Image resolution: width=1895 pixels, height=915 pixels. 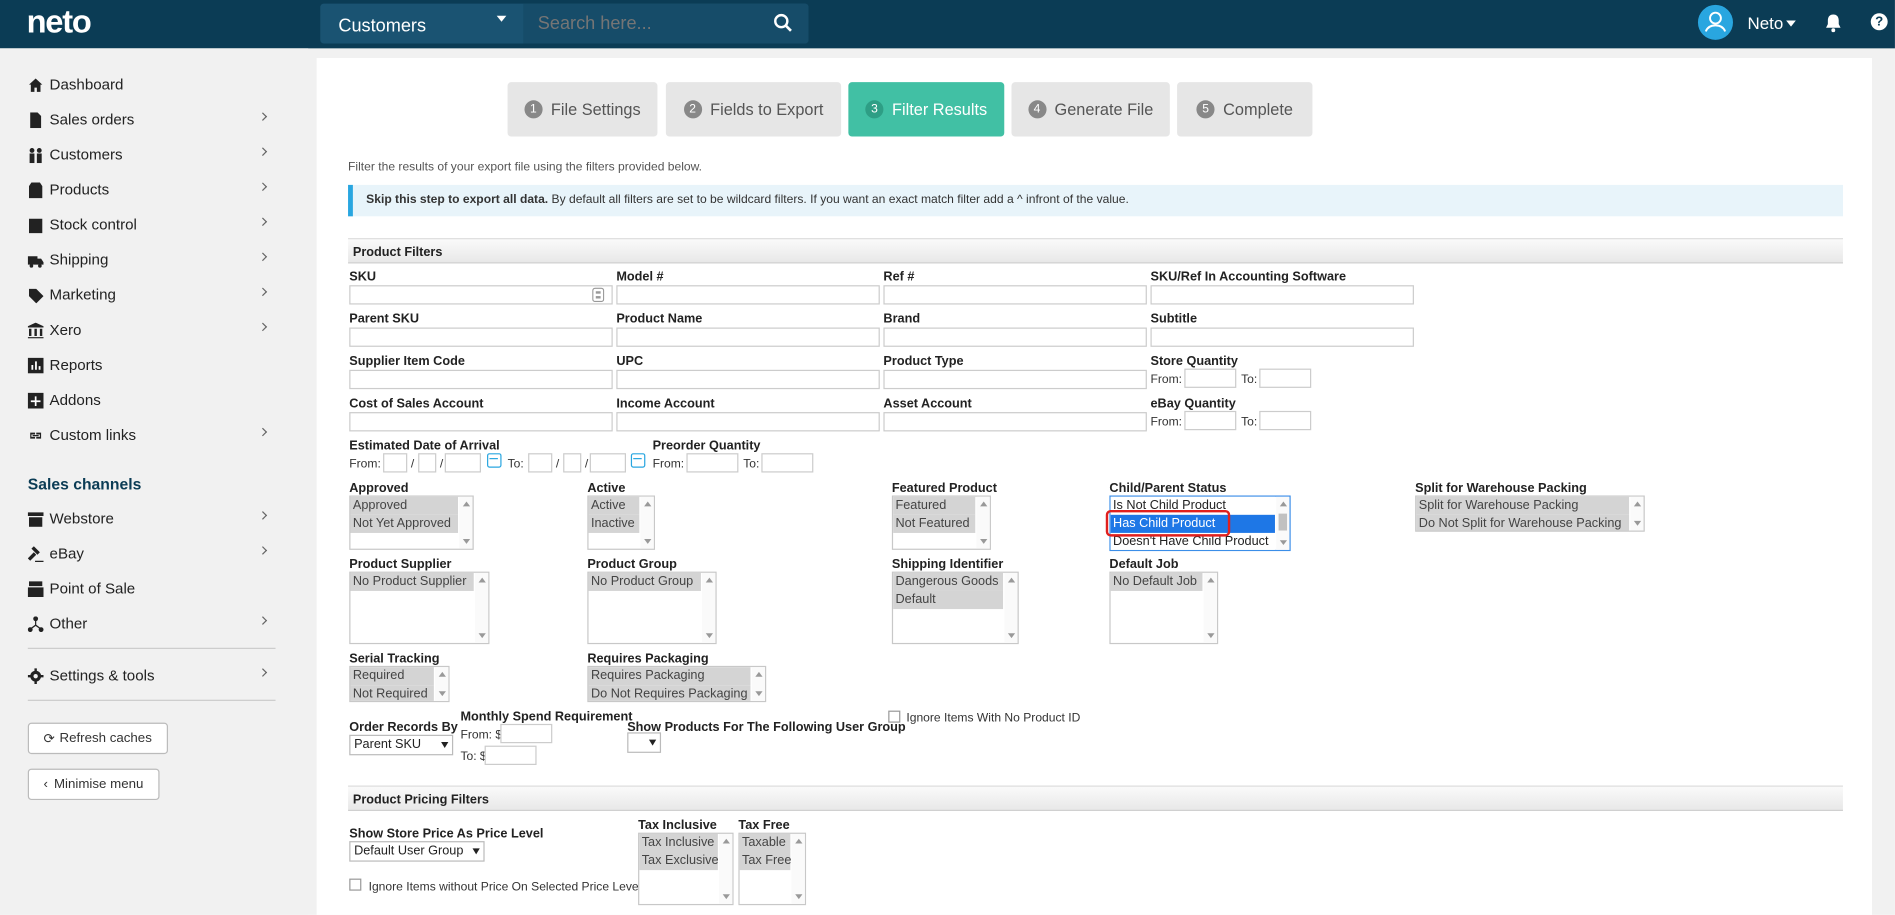 I want to click on eta-from-year, so click(x=462, y=463).